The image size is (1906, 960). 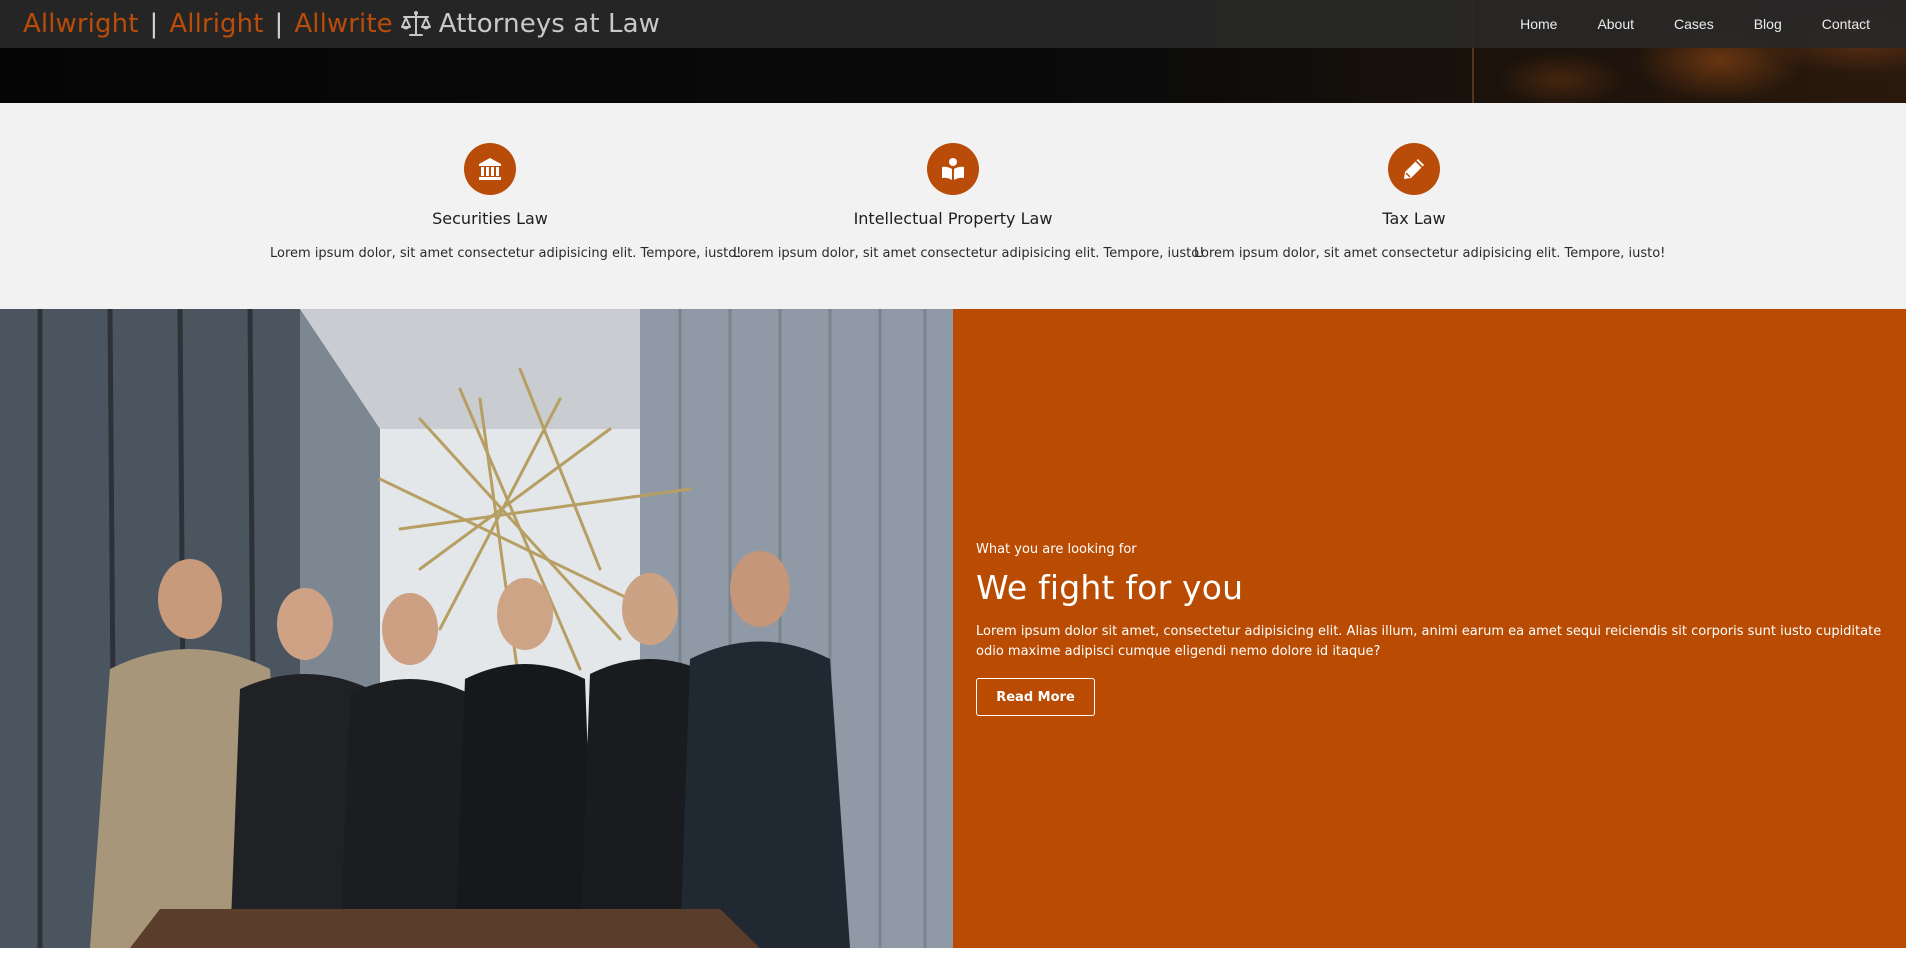 What do you see at coordinates (490, 218) in the screenshot?
I see `service-title: Securities Law` at bounding box center [490, 218].